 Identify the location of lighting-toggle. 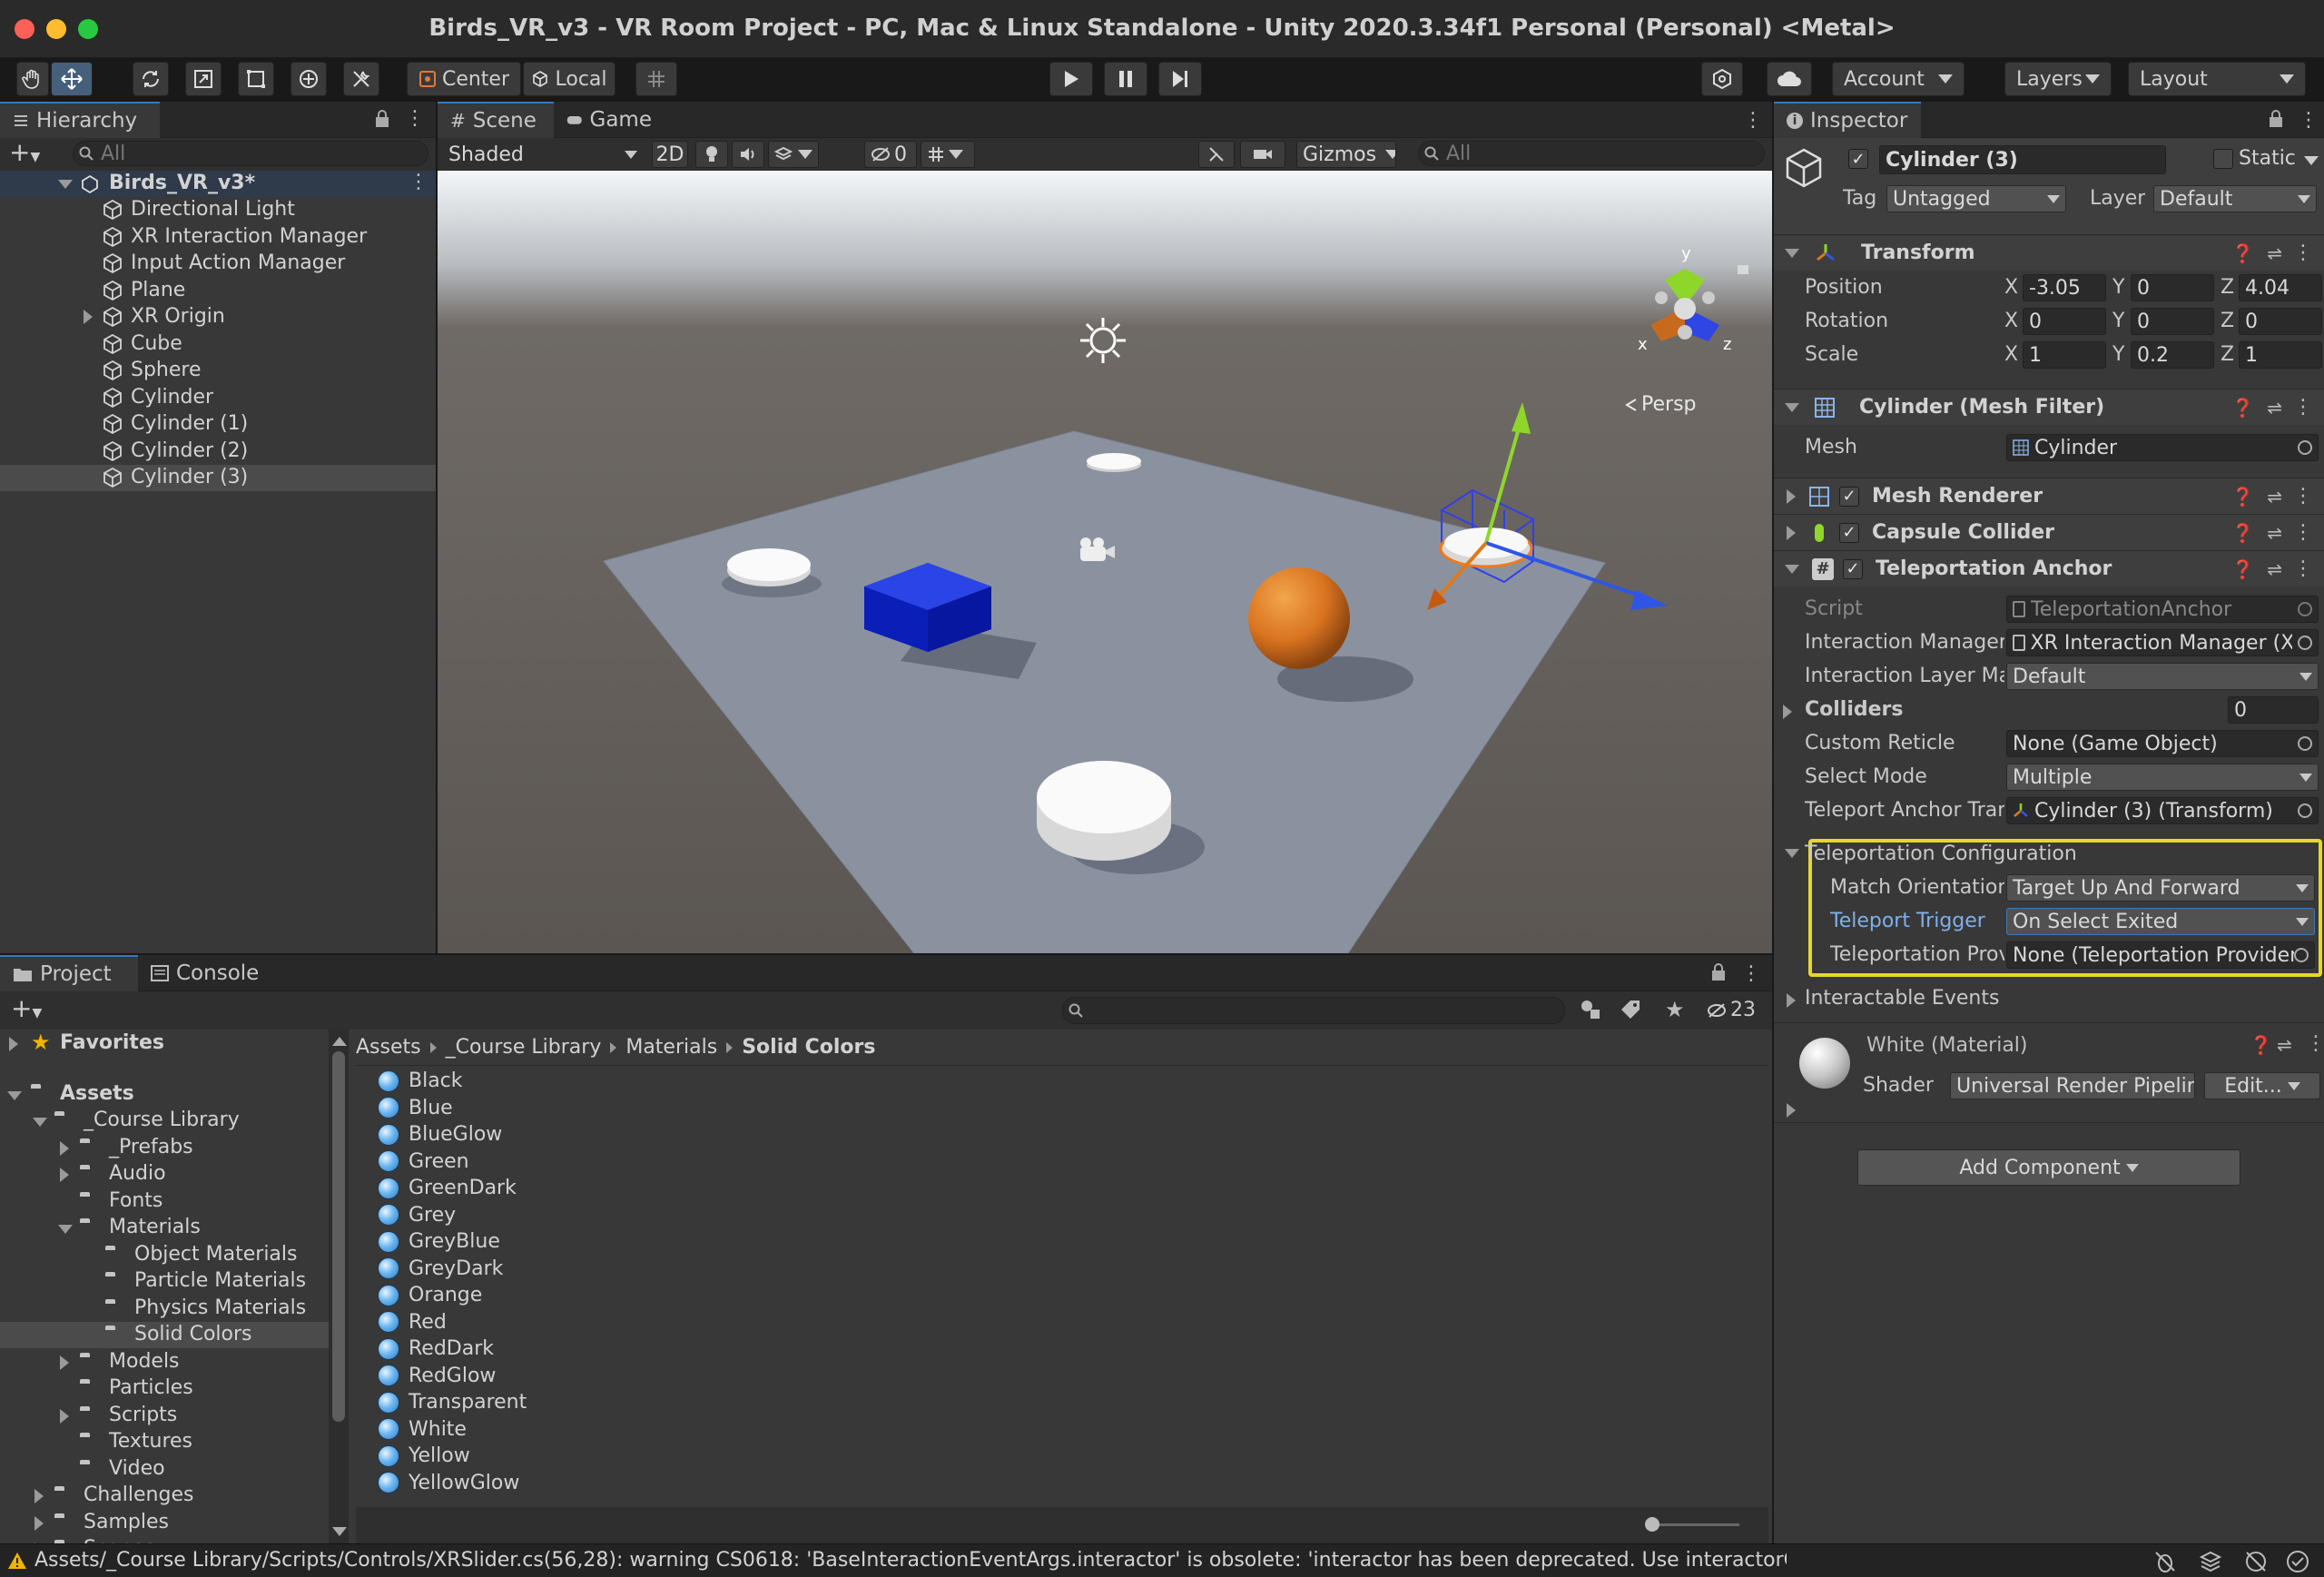
(711, 154).